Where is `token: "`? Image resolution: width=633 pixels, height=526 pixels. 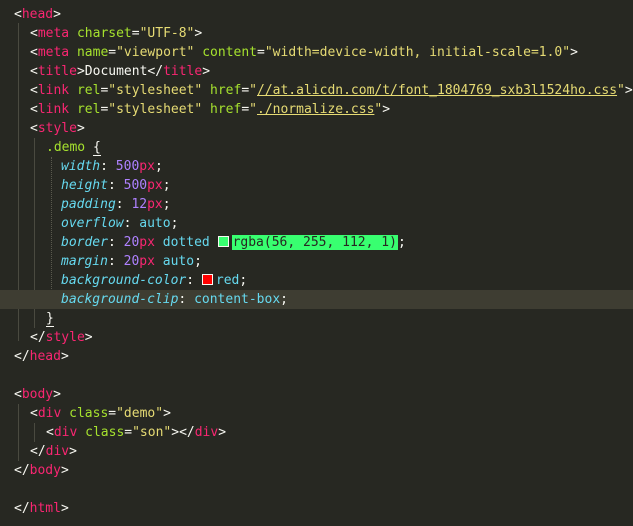 token: " is located at coordinates (621, 90).